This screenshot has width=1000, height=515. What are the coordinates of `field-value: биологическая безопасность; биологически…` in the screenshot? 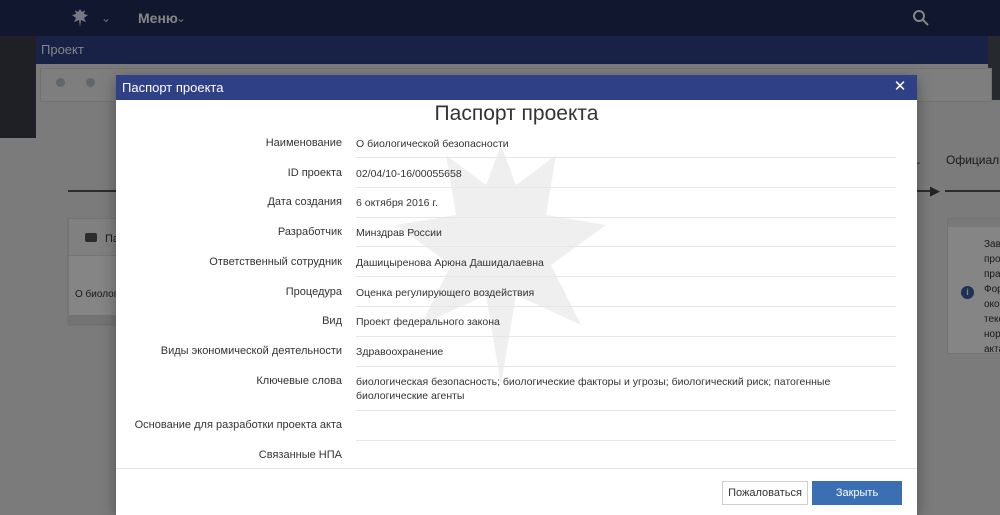 It's located at (593, 389).